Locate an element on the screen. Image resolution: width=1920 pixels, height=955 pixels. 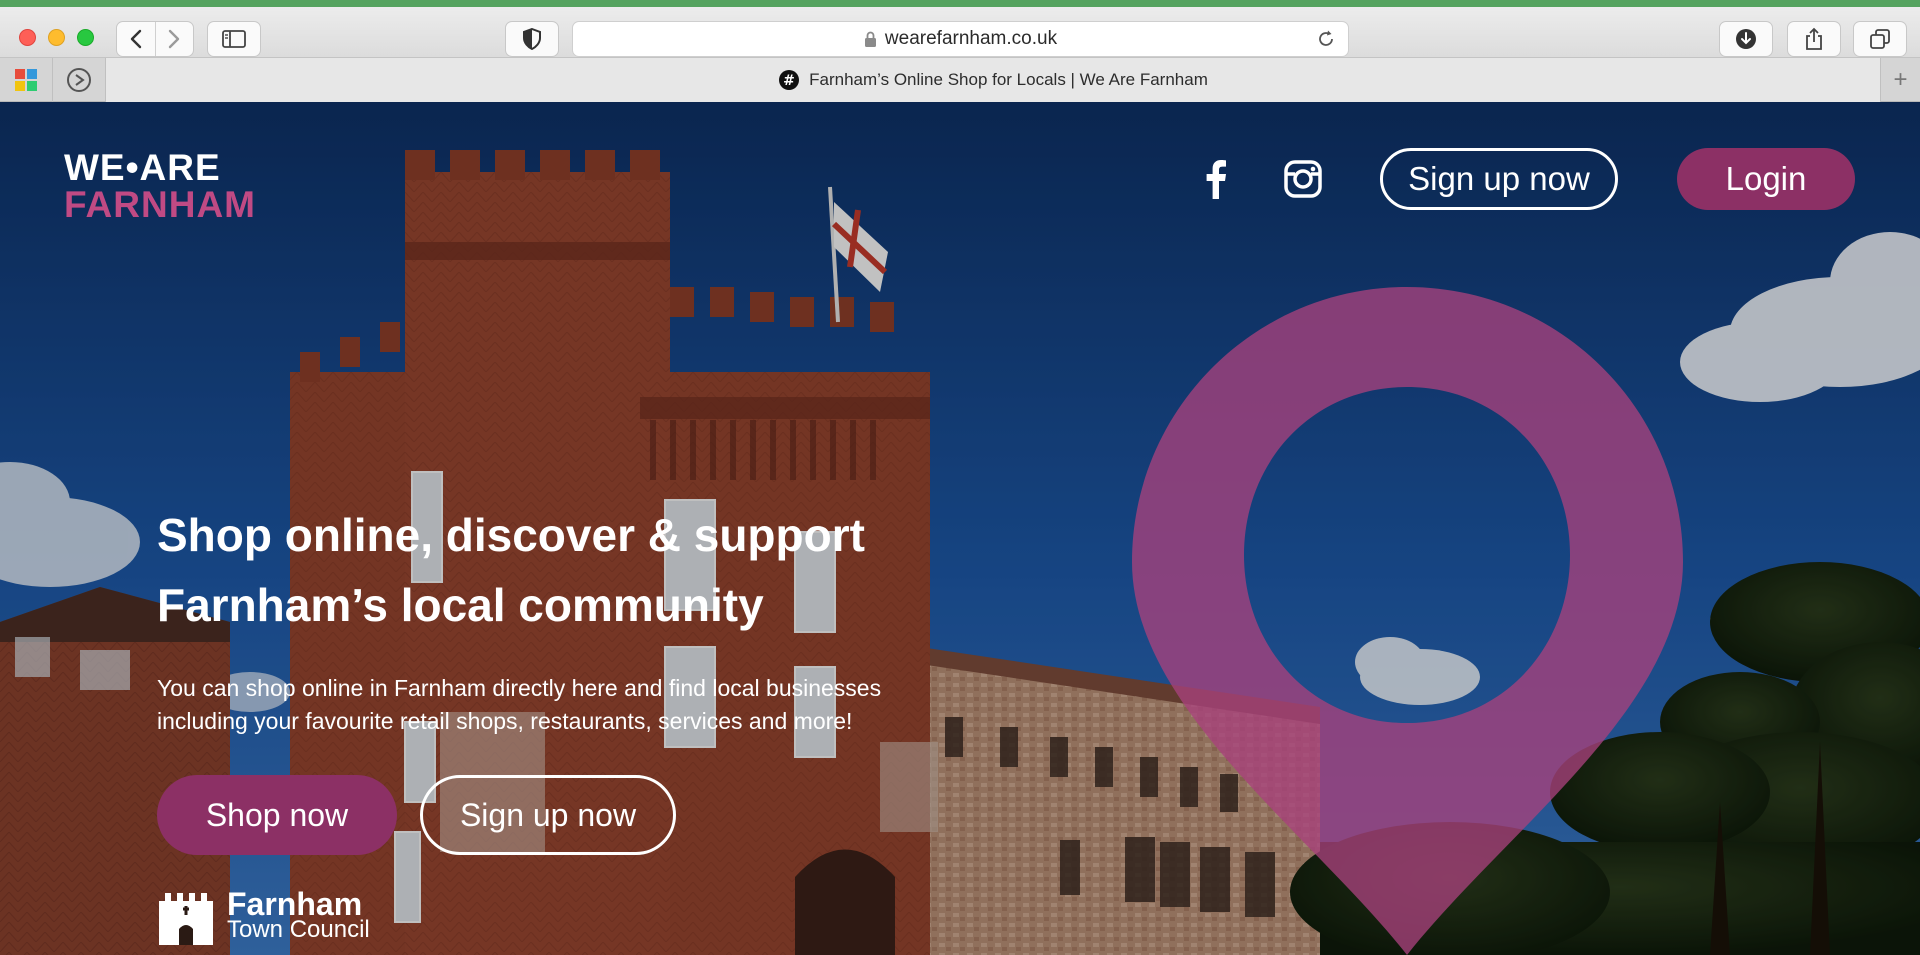
compass-icon is located at coordinates (79, 80).